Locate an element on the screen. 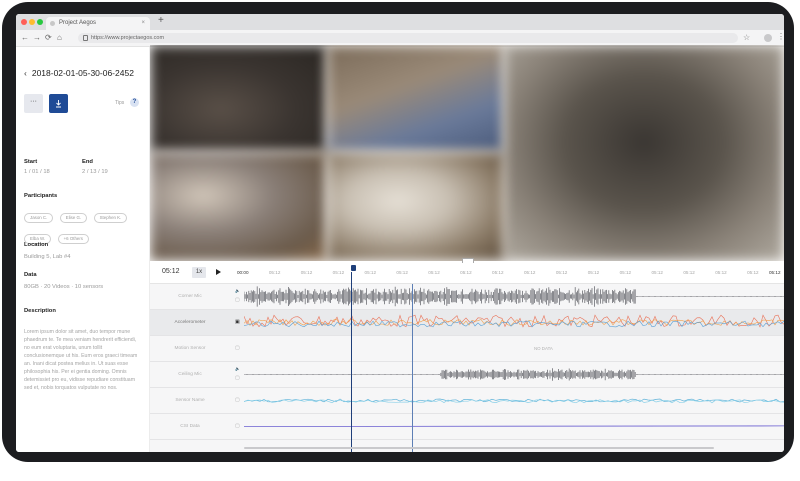 This screenshot has width=800, height=481. track-row: CSI Data ▢ is located at coordinates (467, 427).